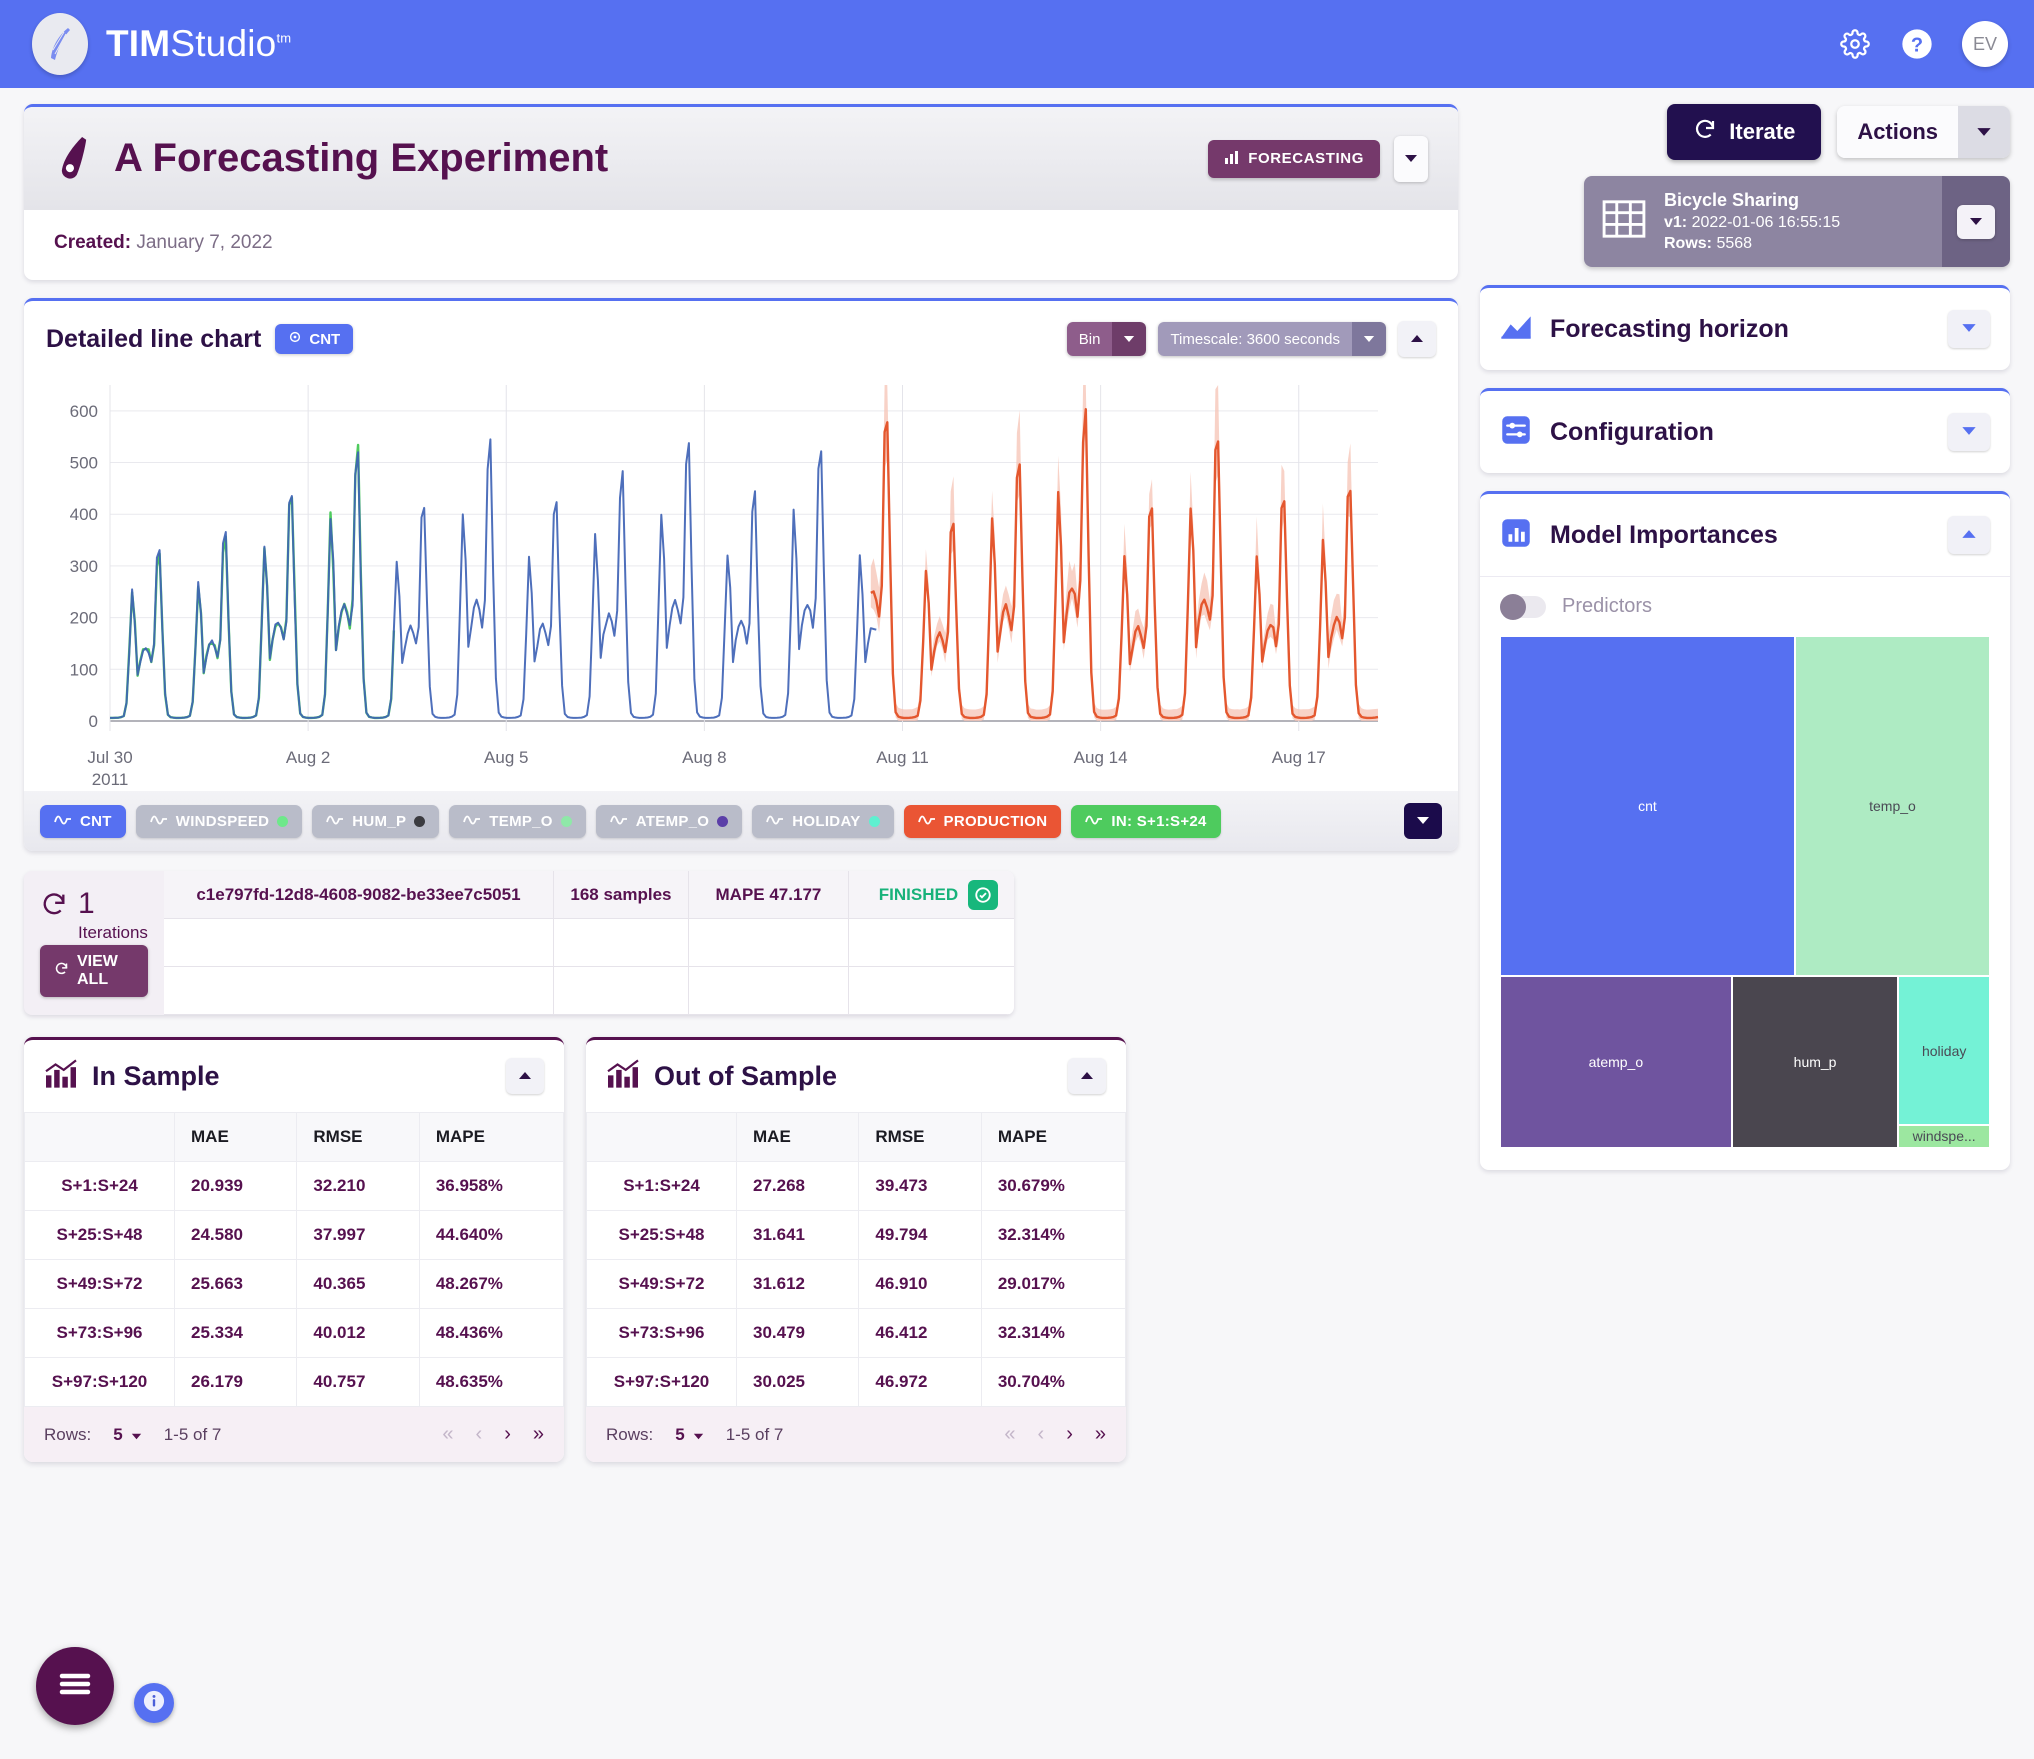 The image size is (2034, 1759). Describe the element at coordinates (127, 1435) in the screenshot. I see `in-sample-rows-select: 5` at that location.